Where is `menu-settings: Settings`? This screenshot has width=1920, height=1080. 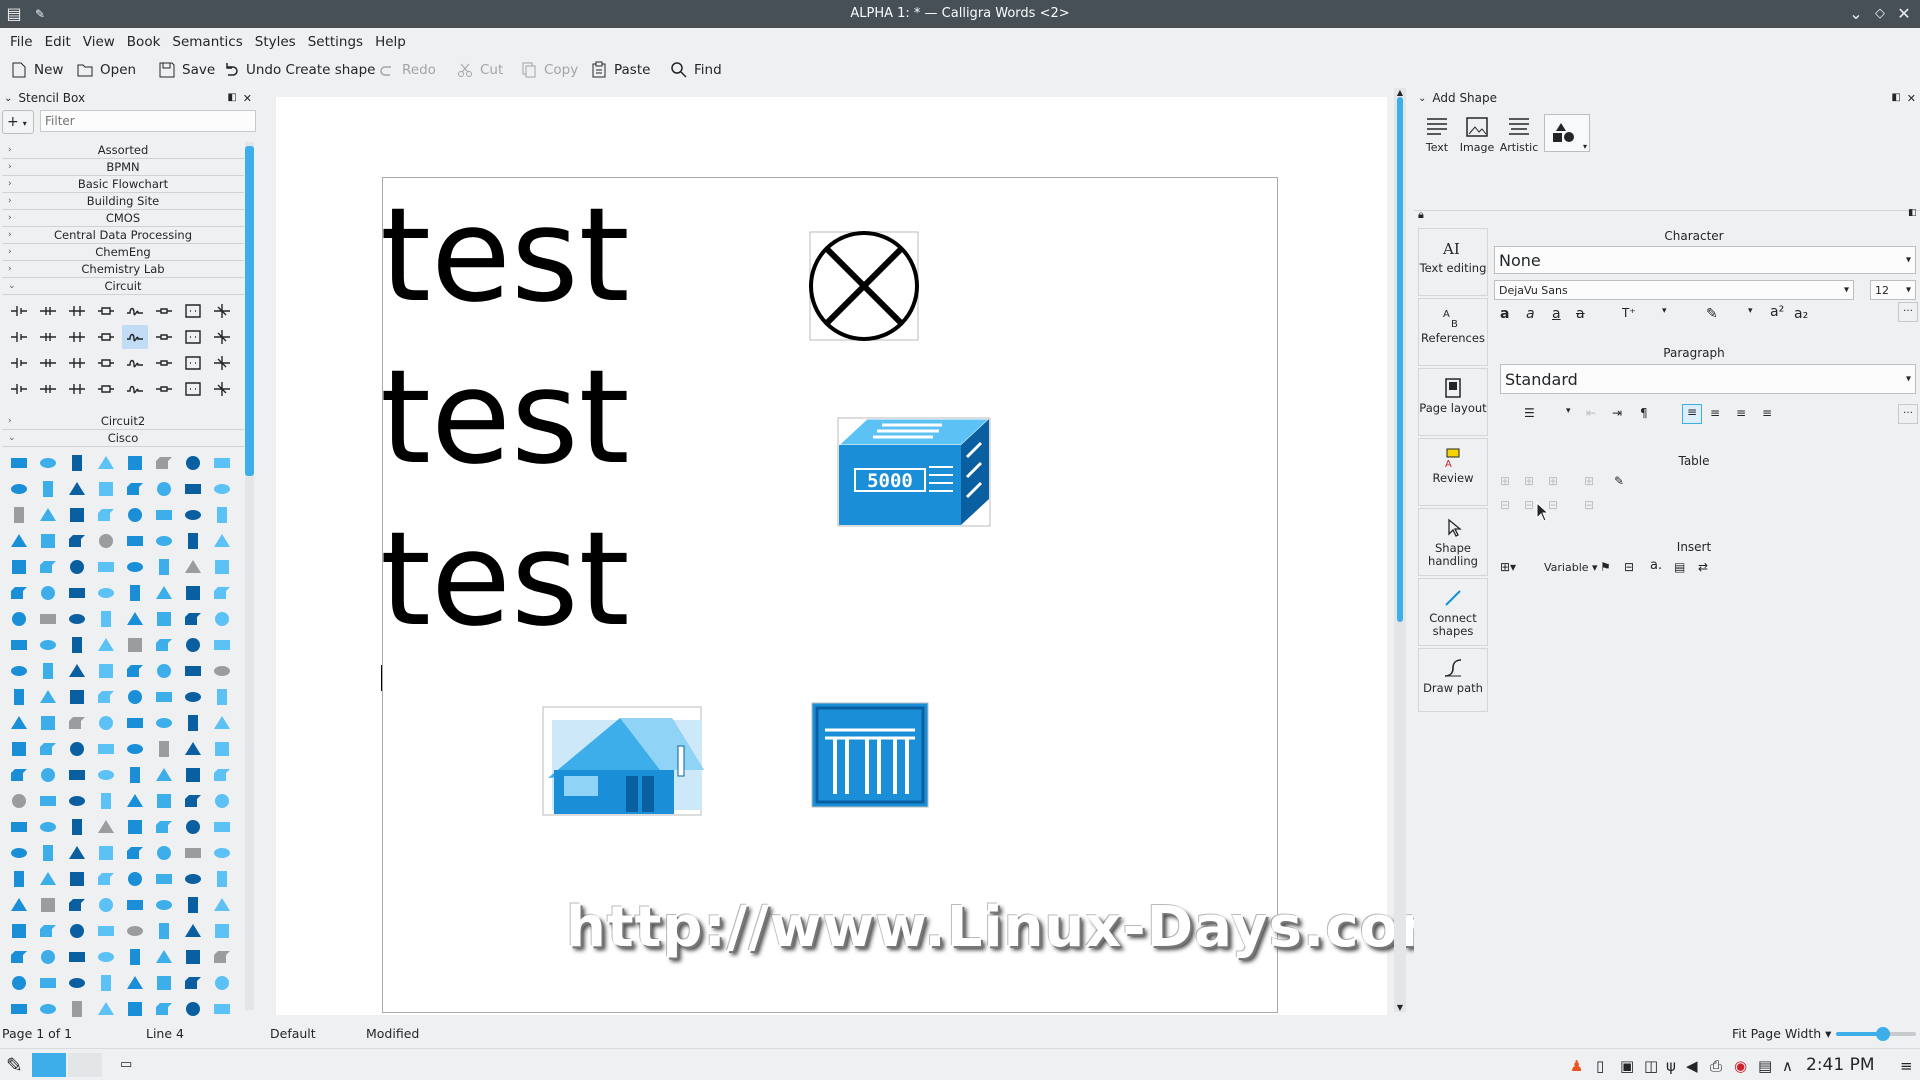
menu-settings: Settings is located at coordinates (335, 42).